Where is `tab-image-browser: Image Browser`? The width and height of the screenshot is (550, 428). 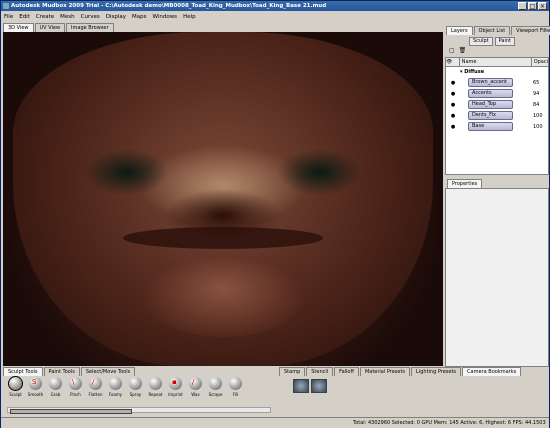
tab-image-browser: Image Browser is located at coordinates (90, 27).